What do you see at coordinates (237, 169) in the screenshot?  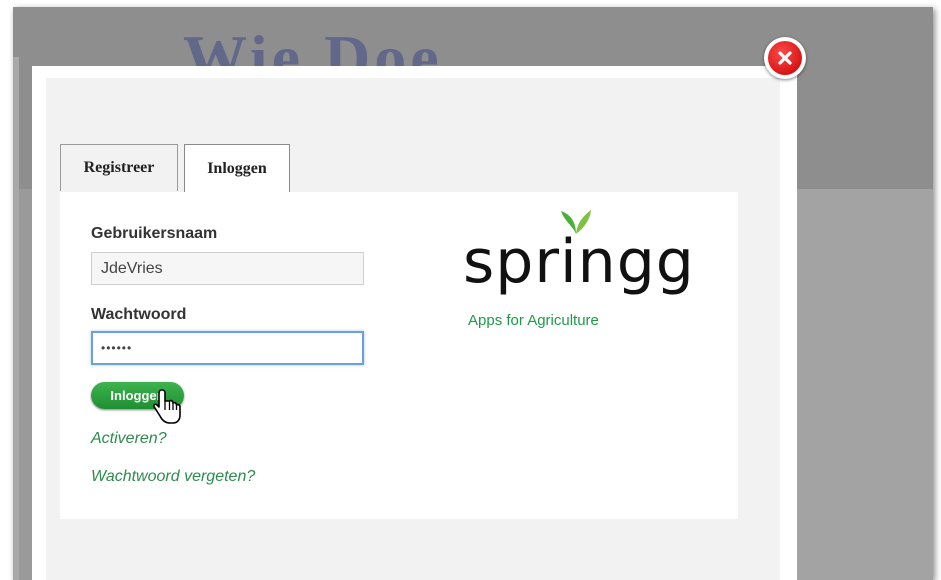 I see `tab-inloggen: Inloggen` at bounding box center [237, 169].